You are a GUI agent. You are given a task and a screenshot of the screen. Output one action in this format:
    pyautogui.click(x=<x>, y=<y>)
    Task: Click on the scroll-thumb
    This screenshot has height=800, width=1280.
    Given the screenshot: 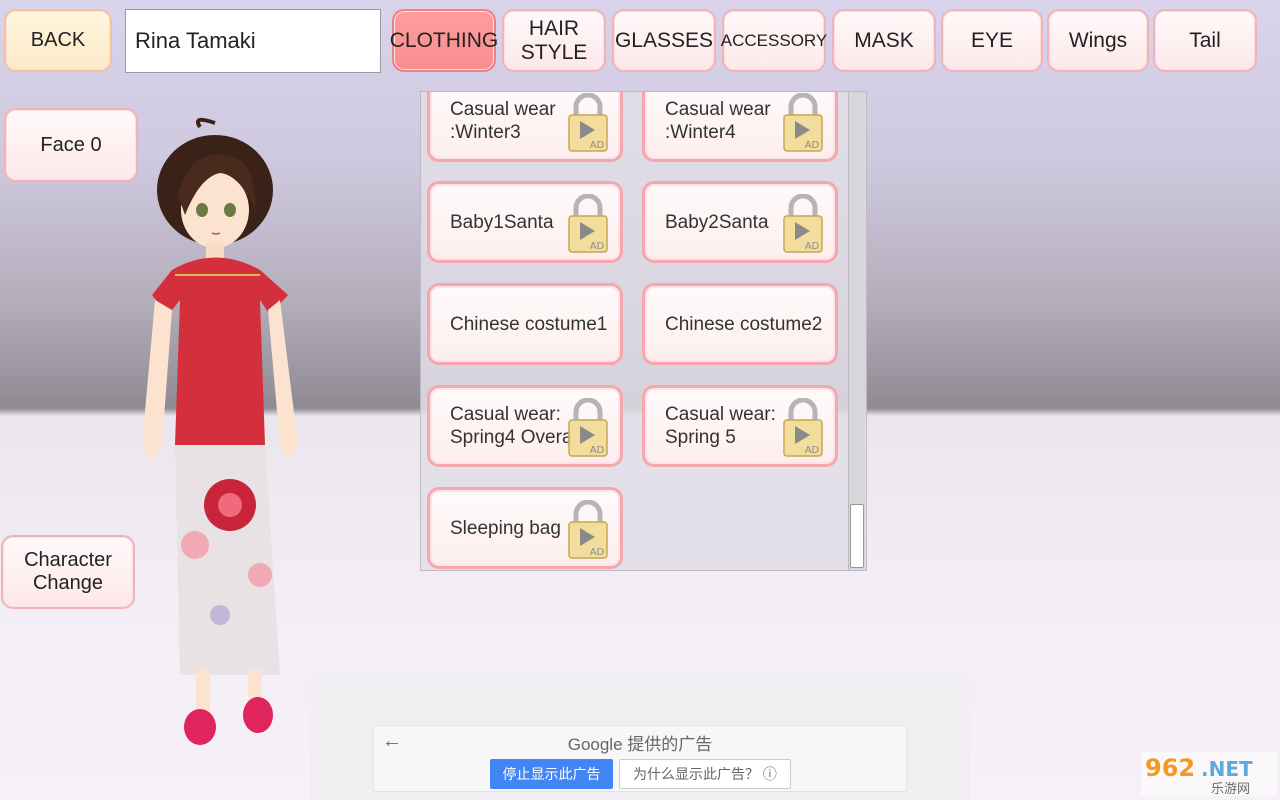 What is the action you would take?
    pyautogui.click(x=857, y=536)
    